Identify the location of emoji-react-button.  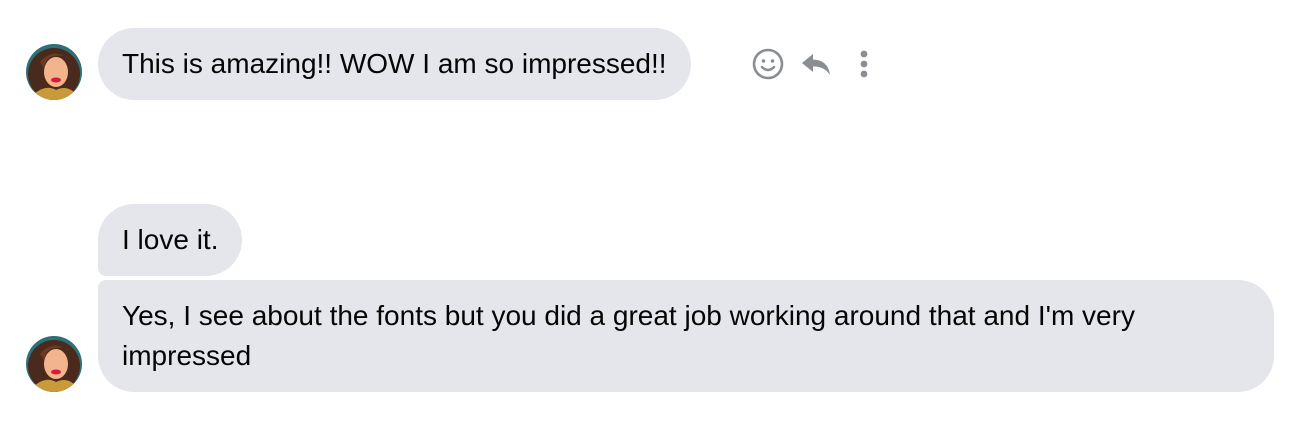
(768, 64).